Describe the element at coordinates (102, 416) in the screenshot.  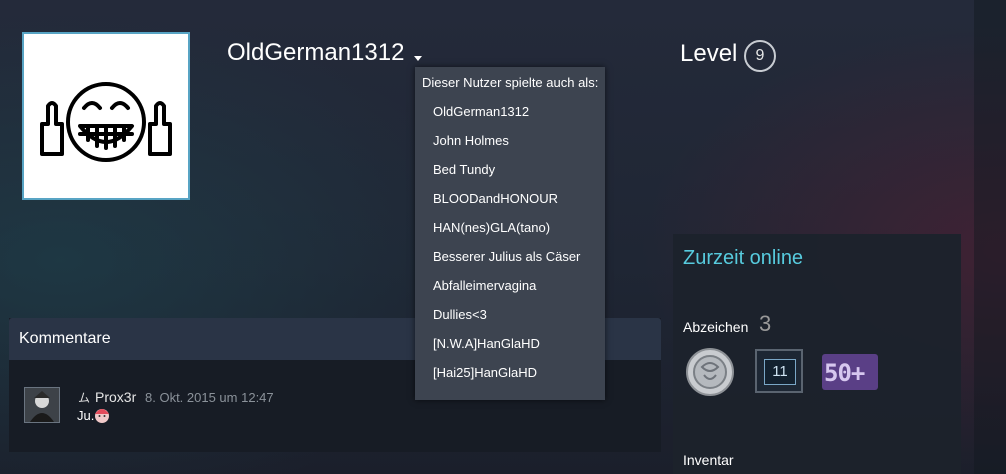
I see `emoticon-icon` at that location.